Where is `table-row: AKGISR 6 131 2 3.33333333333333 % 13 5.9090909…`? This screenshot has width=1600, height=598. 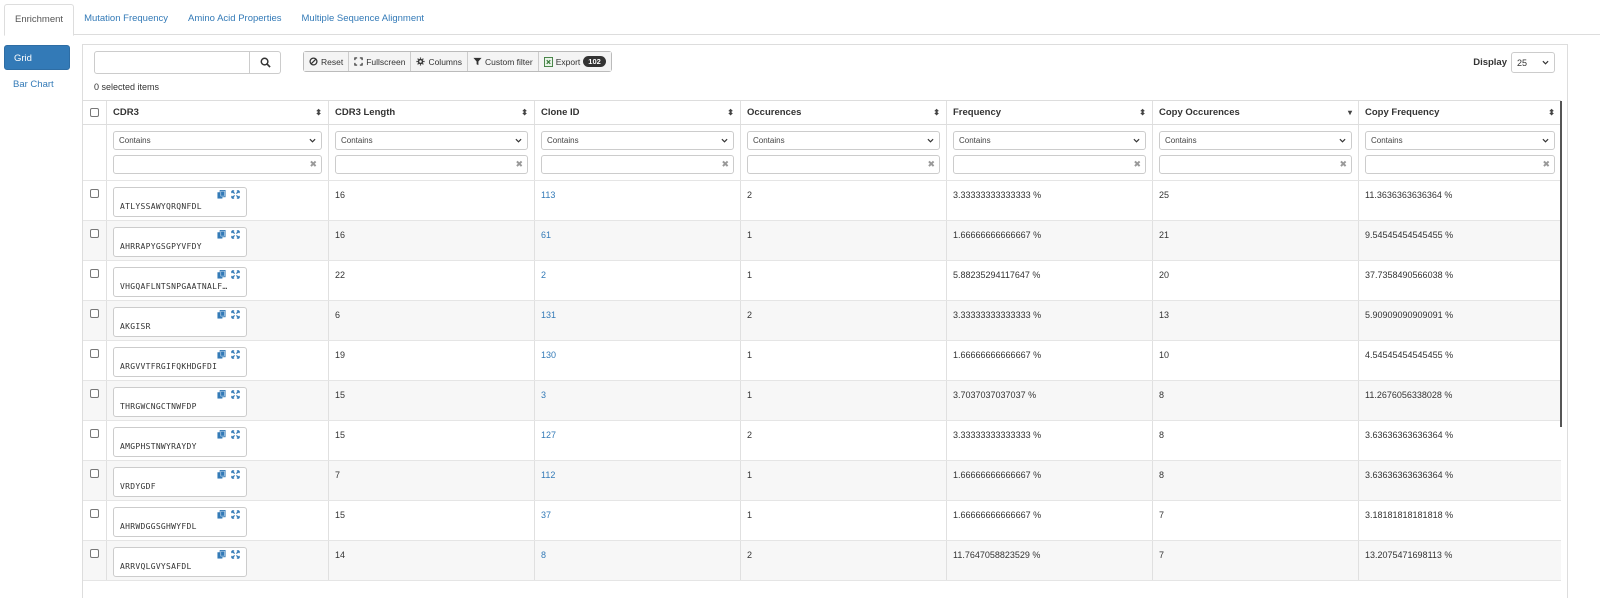
table-row: AKGISR 6 131 2 3.33333333333333 % 13 5.9090909… is located at coordinates (822, 321).